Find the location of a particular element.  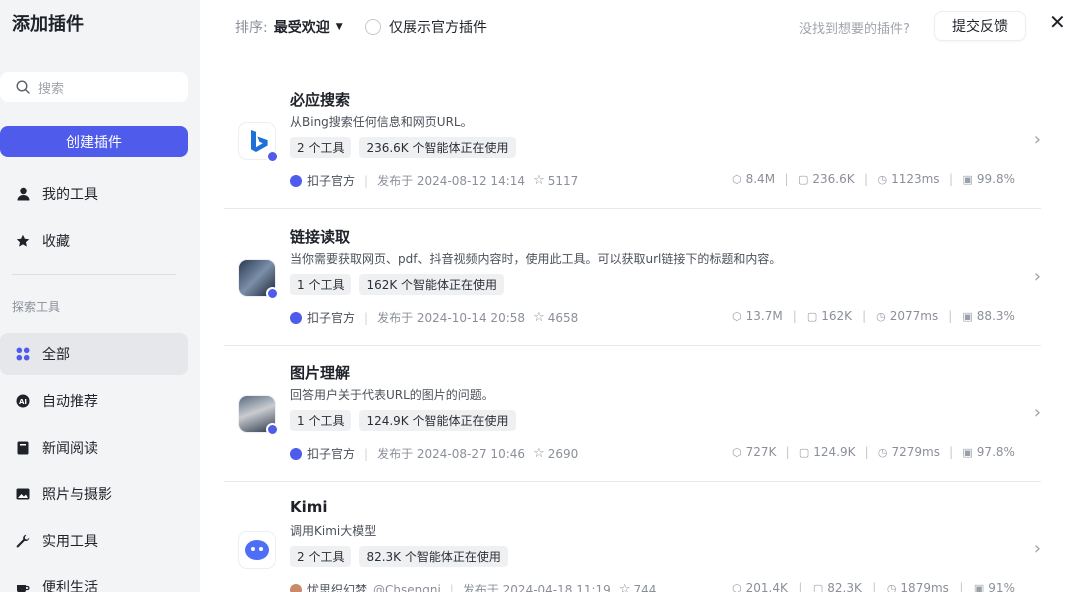

publish-date: 发布于 2024-10-14 20:58 is located at coordinates (451, 318).